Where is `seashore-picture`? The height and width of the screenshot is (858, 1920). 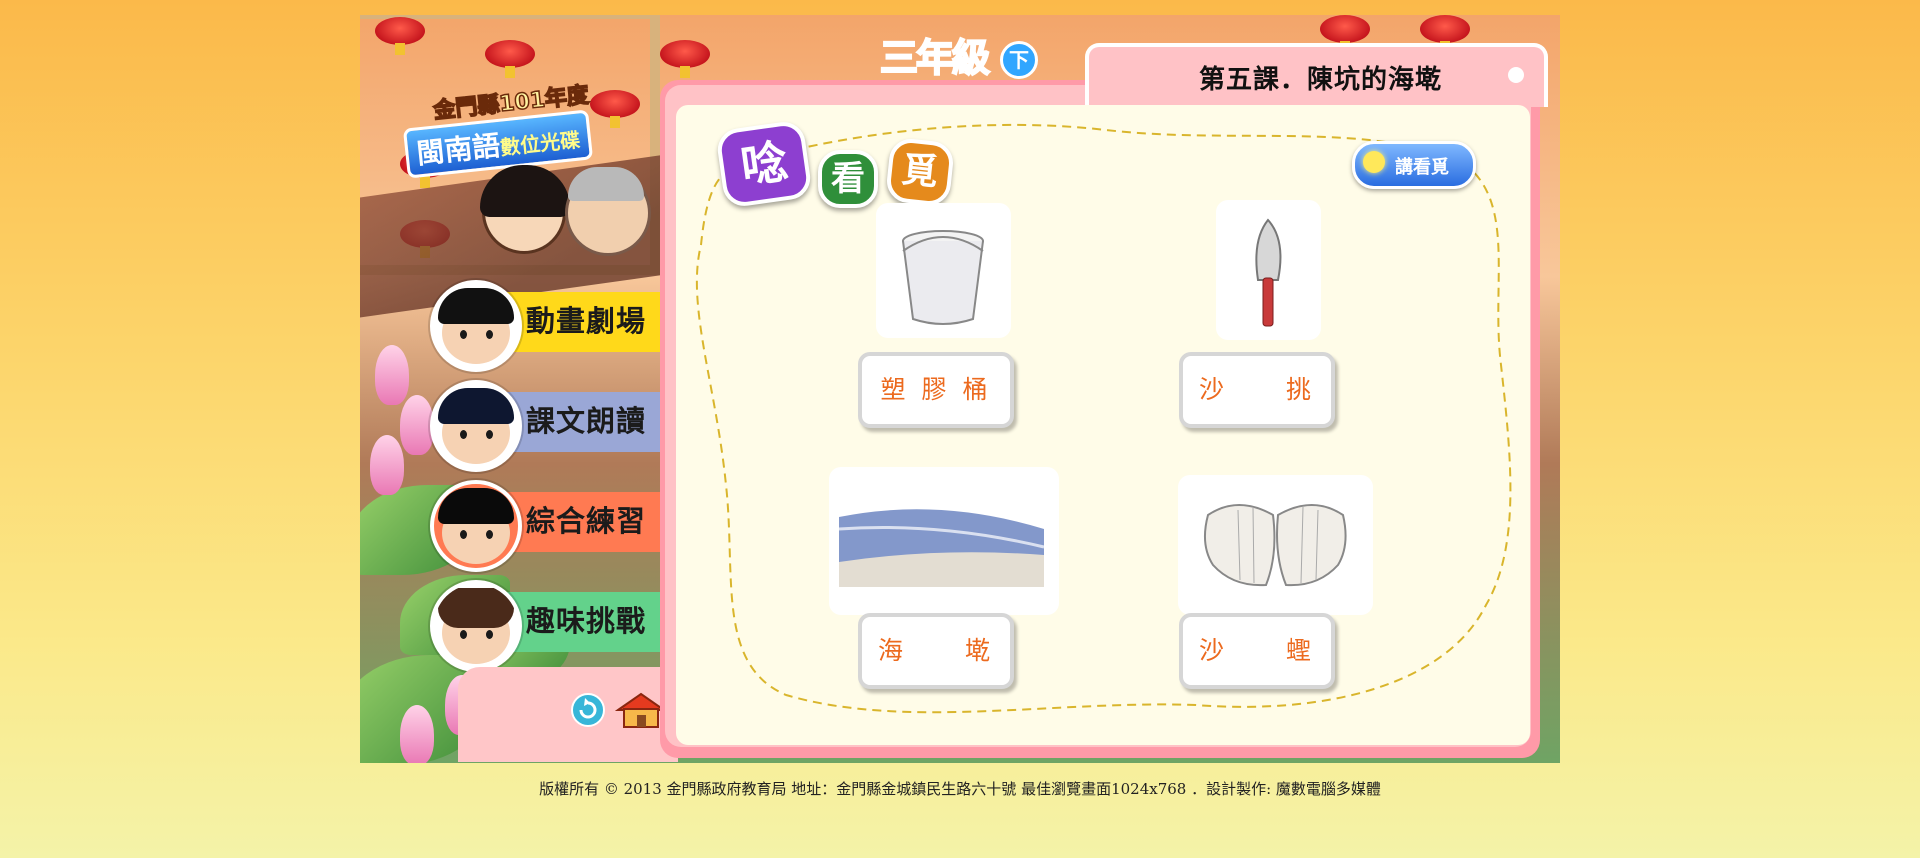
seashore-picture is located at coordinates (944, 541).